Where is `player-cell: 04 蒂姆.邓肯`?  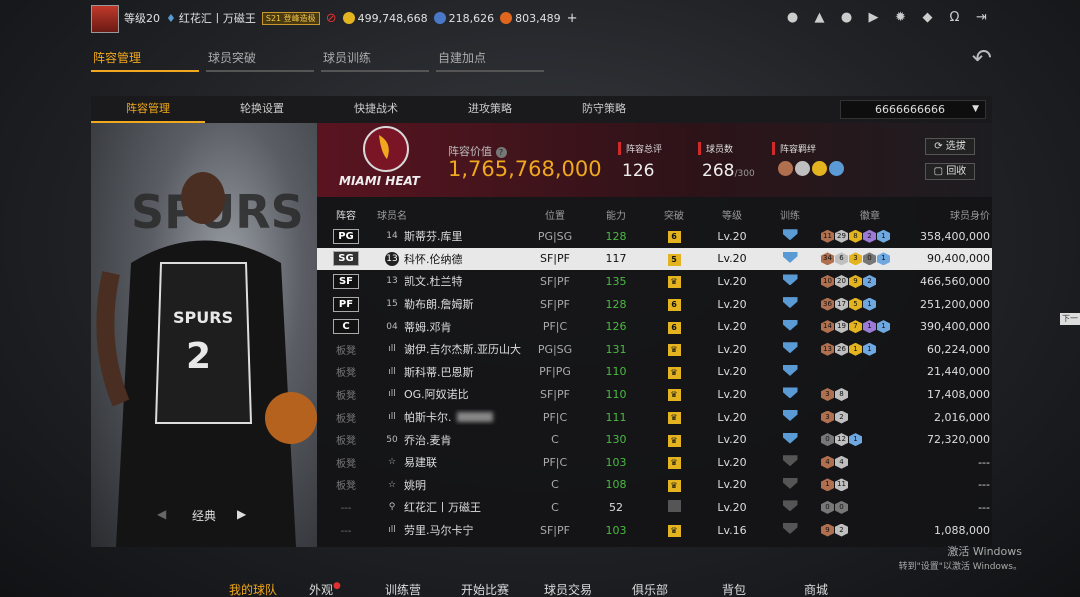 player-cell: 04 蒂姆.邓肯 is located at coordinates (449, 327).